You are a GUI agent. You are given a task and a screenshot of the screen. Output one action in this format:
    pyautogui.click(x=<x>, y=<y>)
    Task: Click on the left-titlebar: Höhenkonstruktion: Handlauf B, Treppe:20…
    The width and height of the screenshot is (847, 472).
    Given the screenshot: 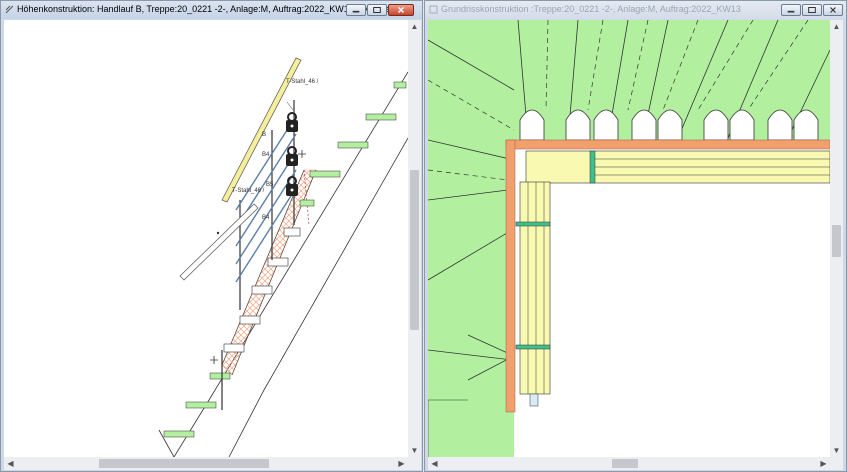 What is the action you would take?
    pyautogui.click(x=211, y=10)
    